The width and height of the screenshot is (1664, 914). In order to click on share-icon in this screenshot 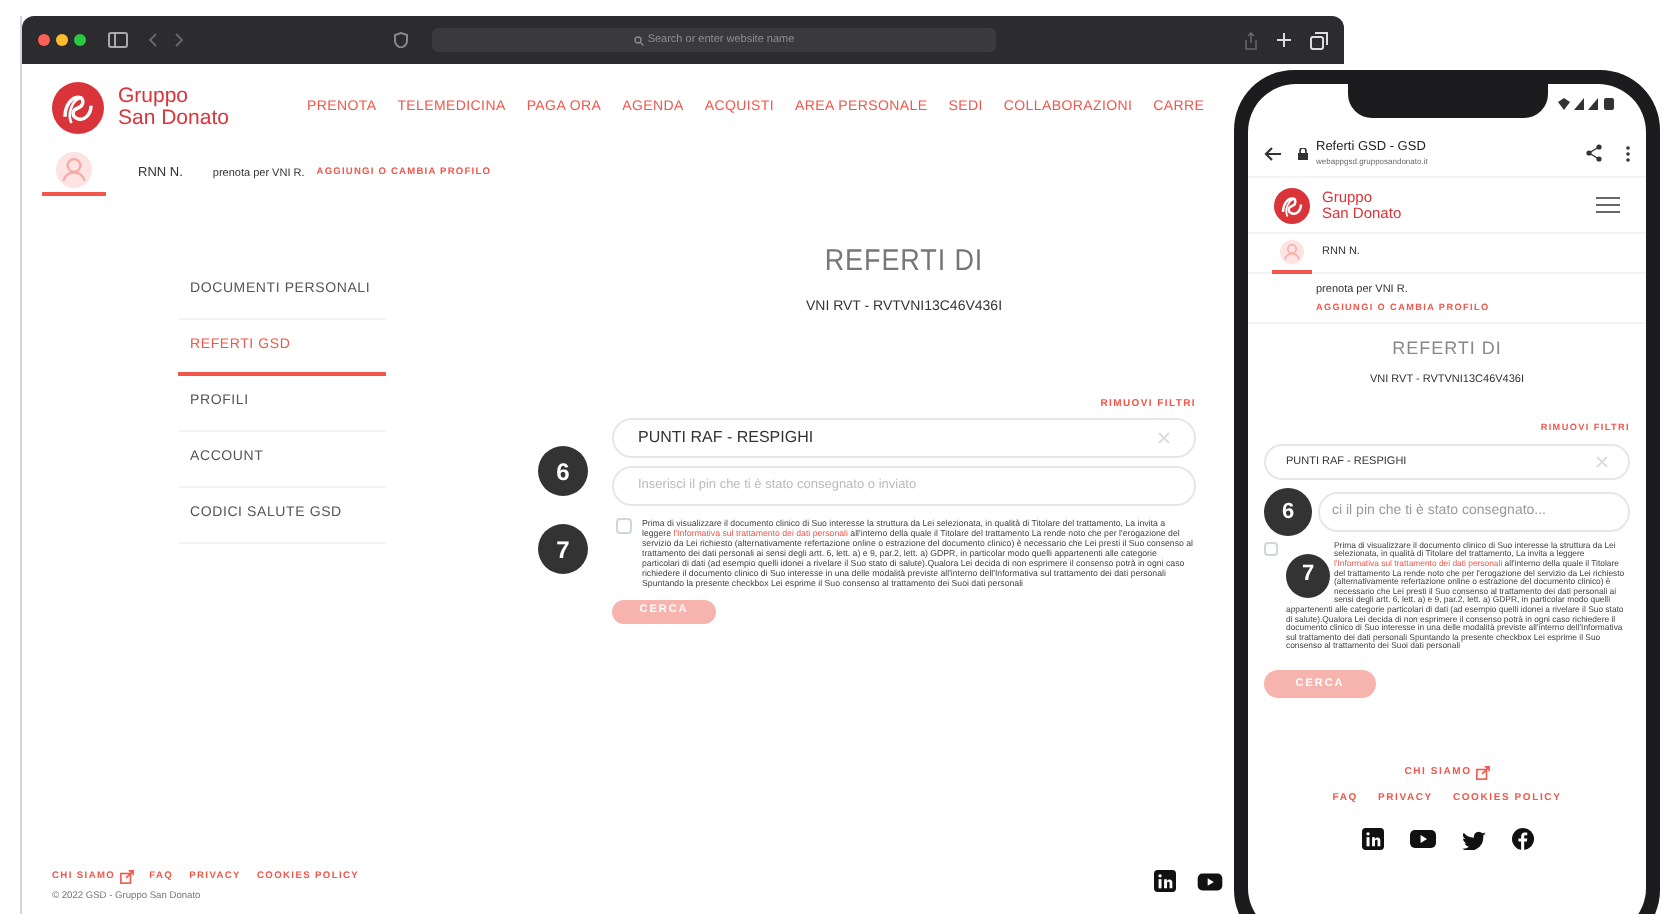, I will do `click(1594, 153)`.